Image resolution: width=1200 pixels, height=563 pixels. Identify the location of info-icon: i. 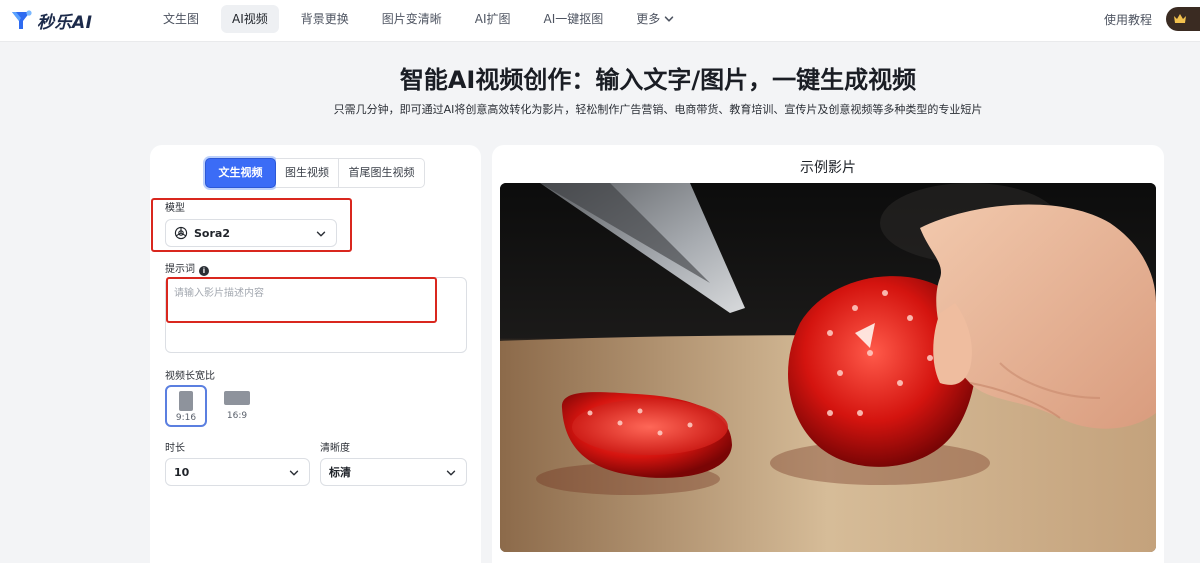
(204, 271).